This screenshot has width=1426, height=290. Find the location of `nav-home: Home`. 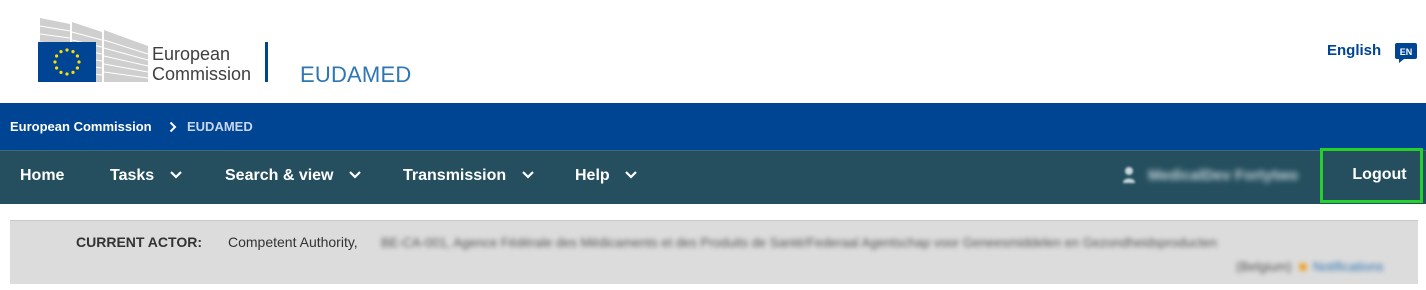

nav-home: Home is located at coordinates (42, 177).